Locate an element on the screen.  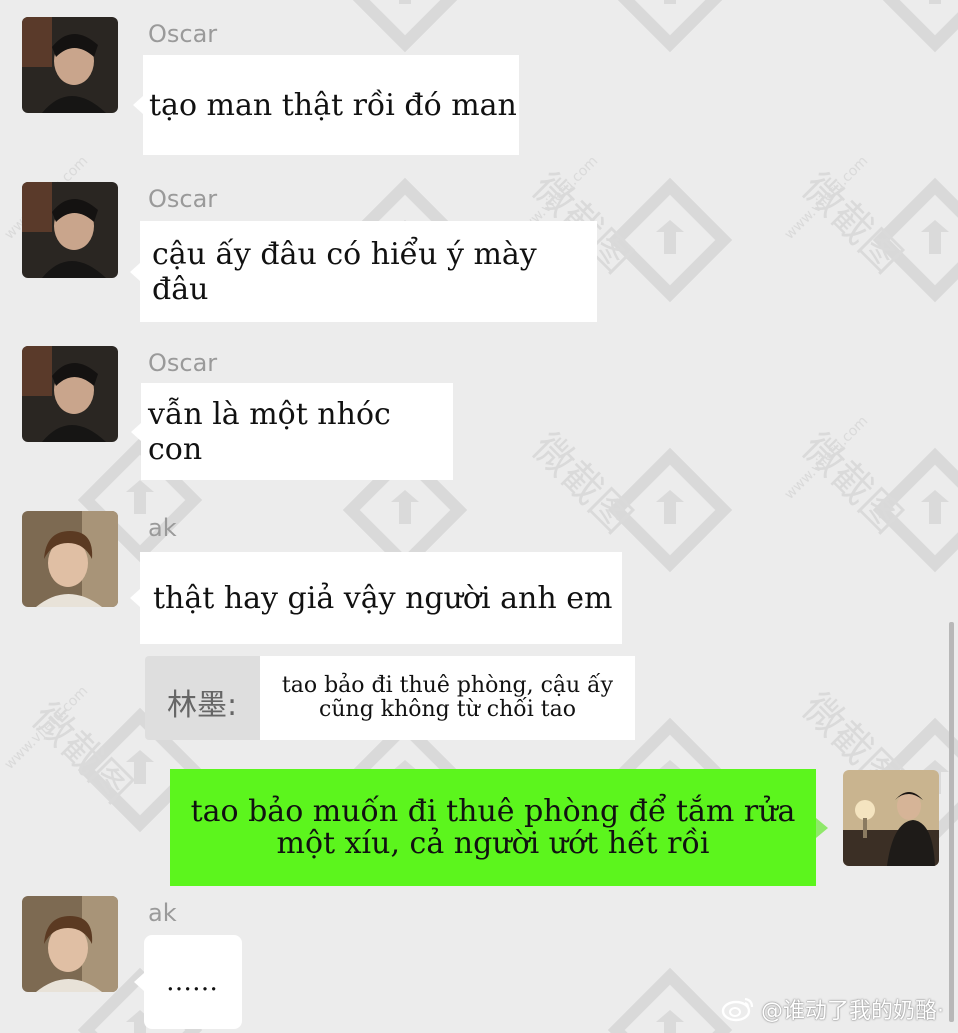
quote-line: cũng không từ chối tao is located at coordinates (447, 709).